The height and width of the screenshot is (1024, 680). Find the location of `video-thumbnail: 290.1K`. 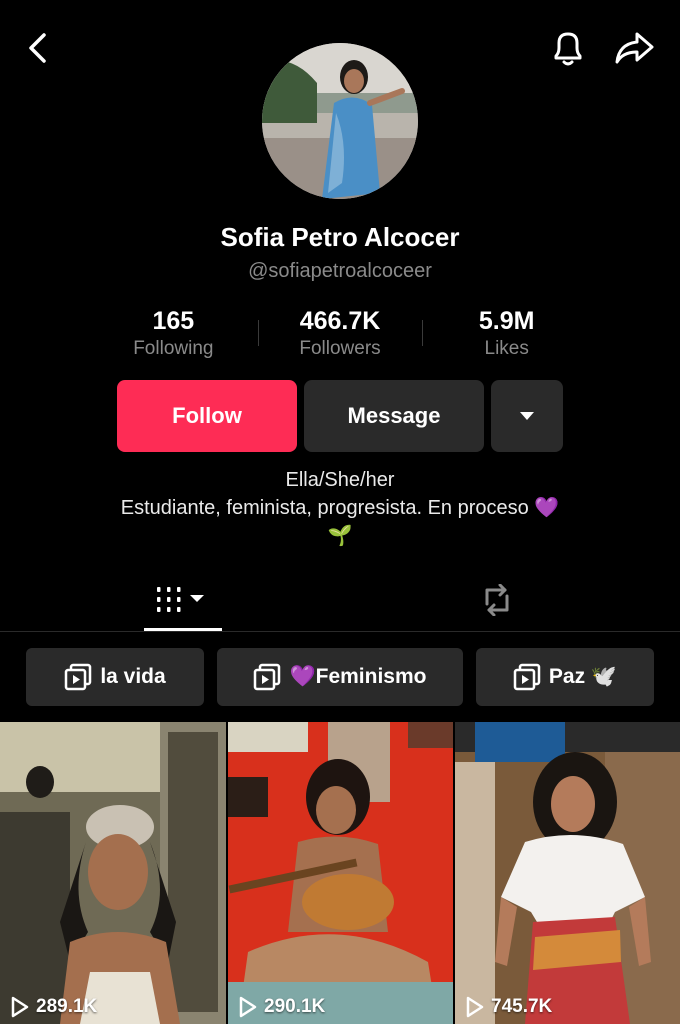

video-thumbnail: 290.1K is located at coordinates (340, 873).